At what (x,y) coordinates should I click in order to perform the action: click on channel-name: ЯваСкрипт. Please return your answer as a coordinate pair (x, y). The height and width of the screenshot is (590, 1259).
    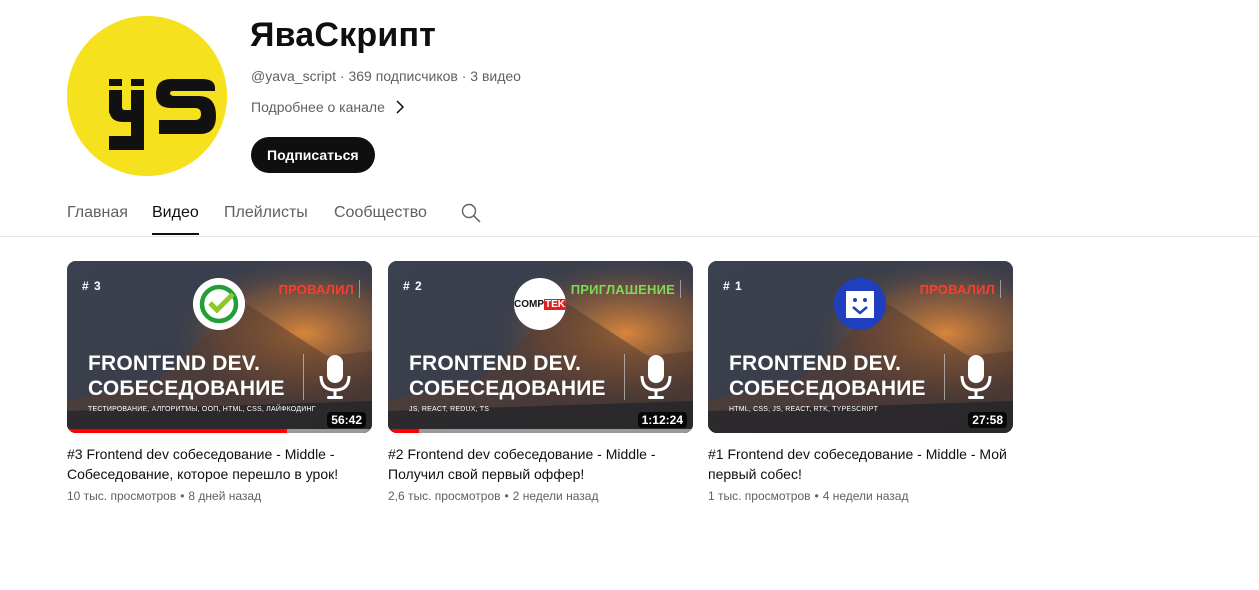
    Looking at the image, I should click on (343, 35).